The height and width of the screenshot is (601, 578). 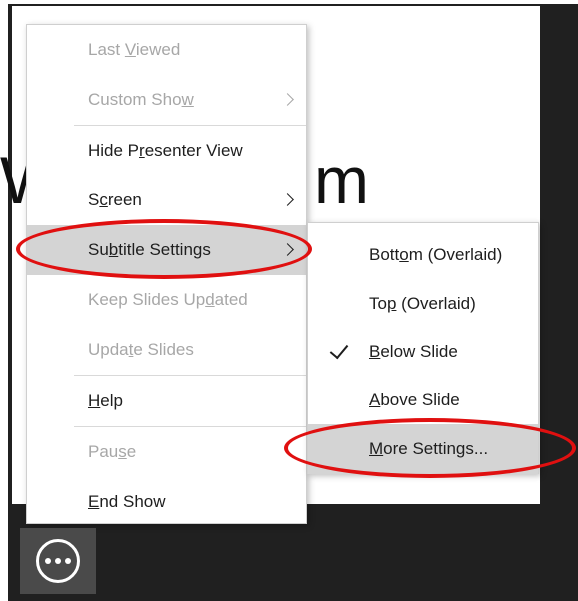 I want to click on menu-item-label: Above Slide, so click(x=414, y=399).